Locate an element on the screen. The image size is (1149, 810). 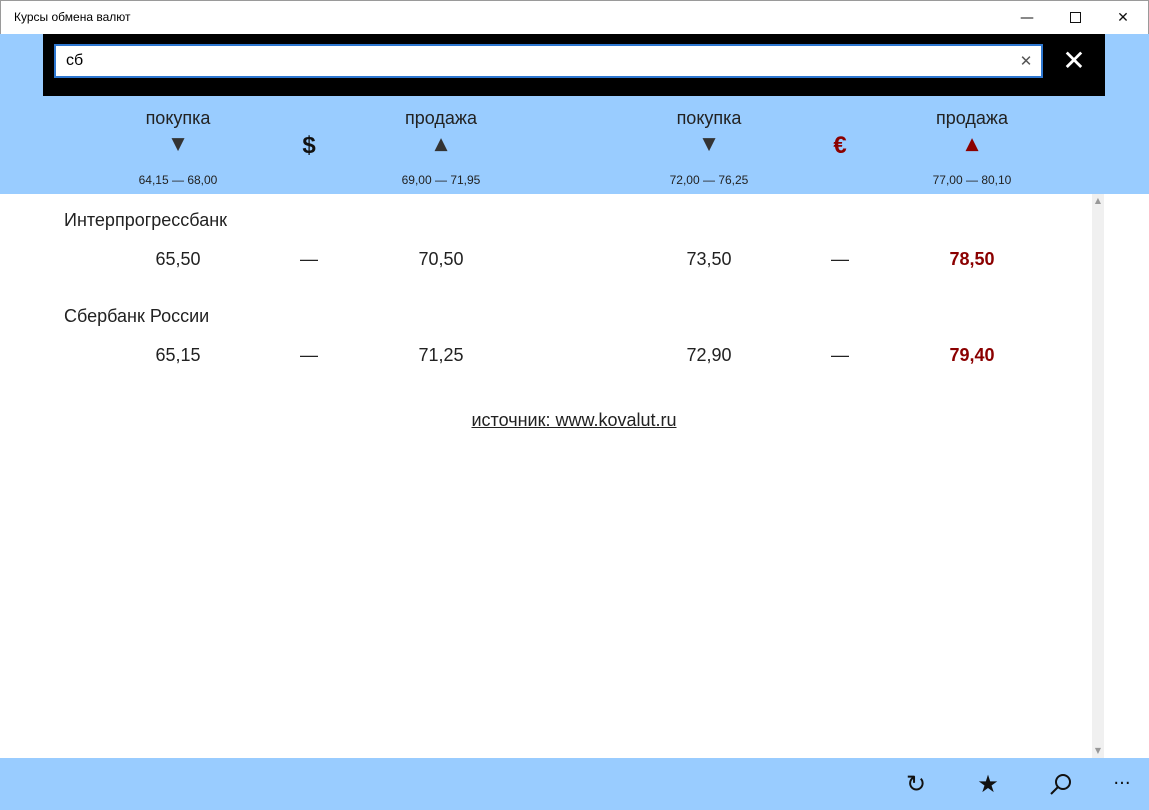
star-icon: ★ is located at coordinates (988, 784).